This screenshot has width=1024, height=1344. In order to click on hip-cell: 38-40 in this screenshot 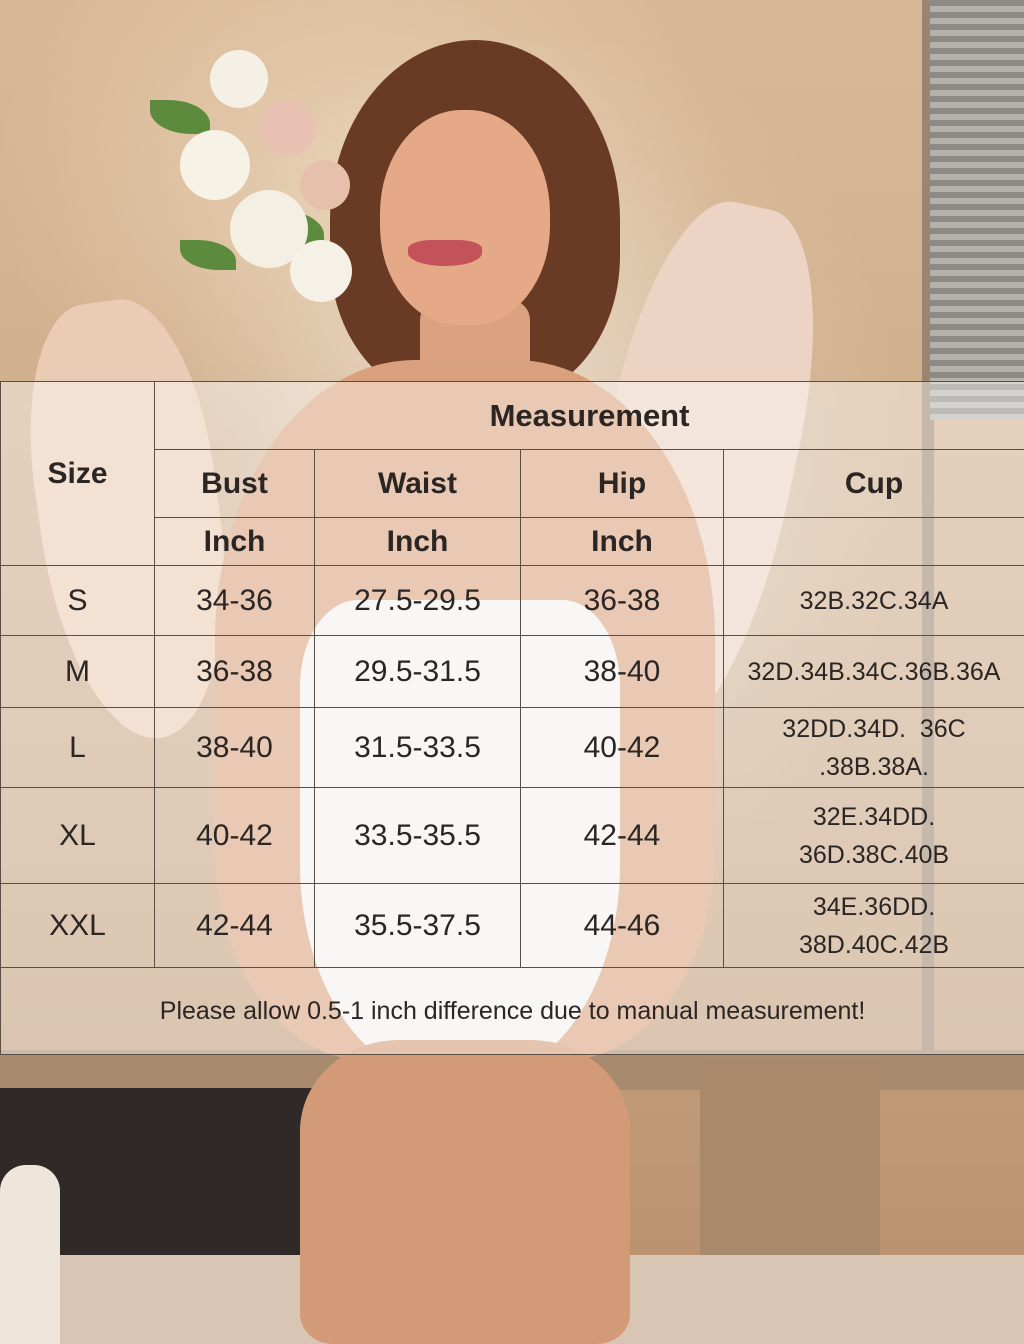, I will do `click(622, 671)`.